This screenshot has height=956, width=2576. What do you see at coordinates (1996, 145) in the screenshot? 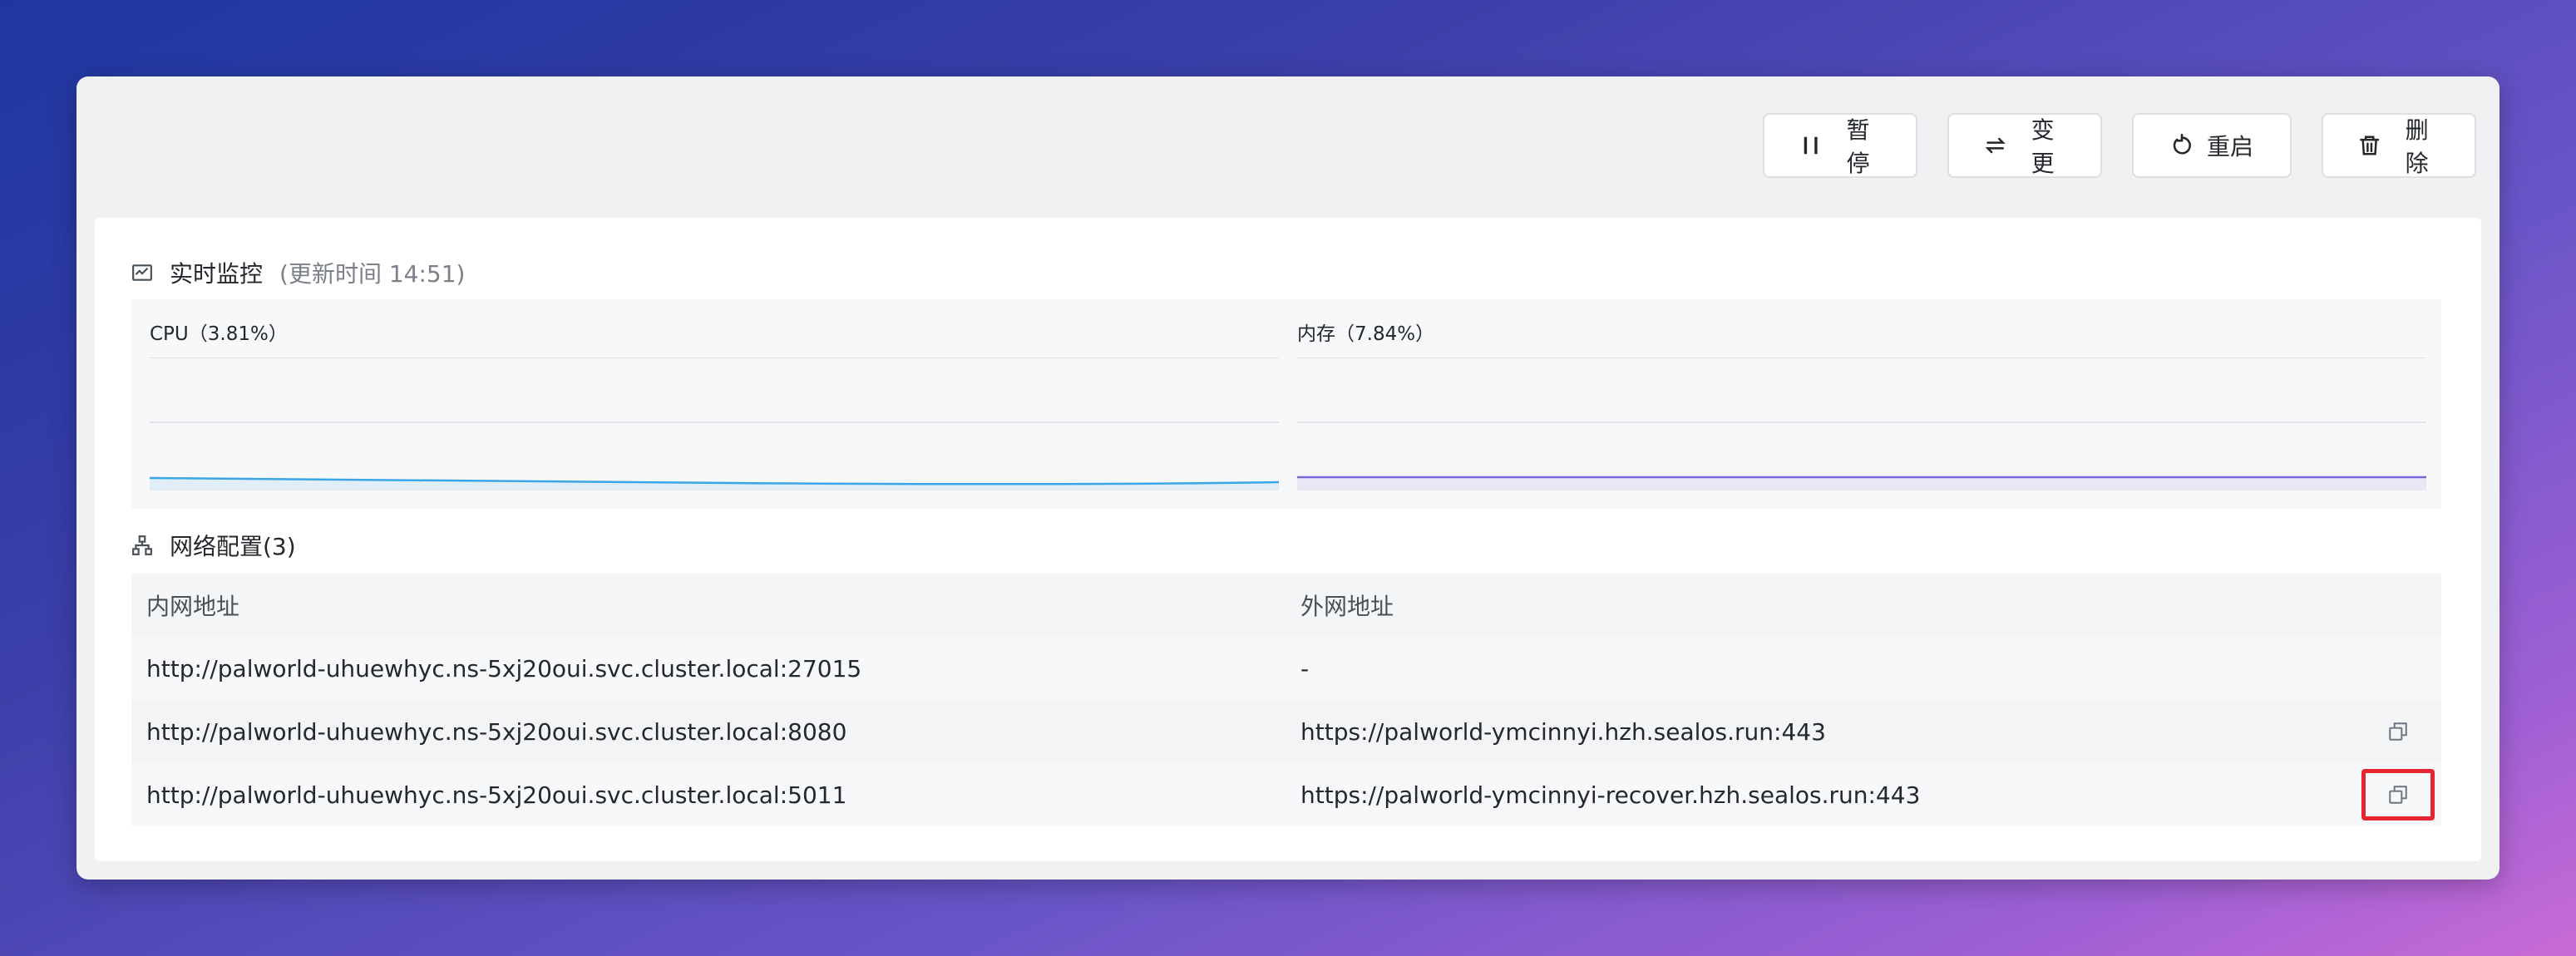
I see `swap-icon` at bounding box center [1996, 145].